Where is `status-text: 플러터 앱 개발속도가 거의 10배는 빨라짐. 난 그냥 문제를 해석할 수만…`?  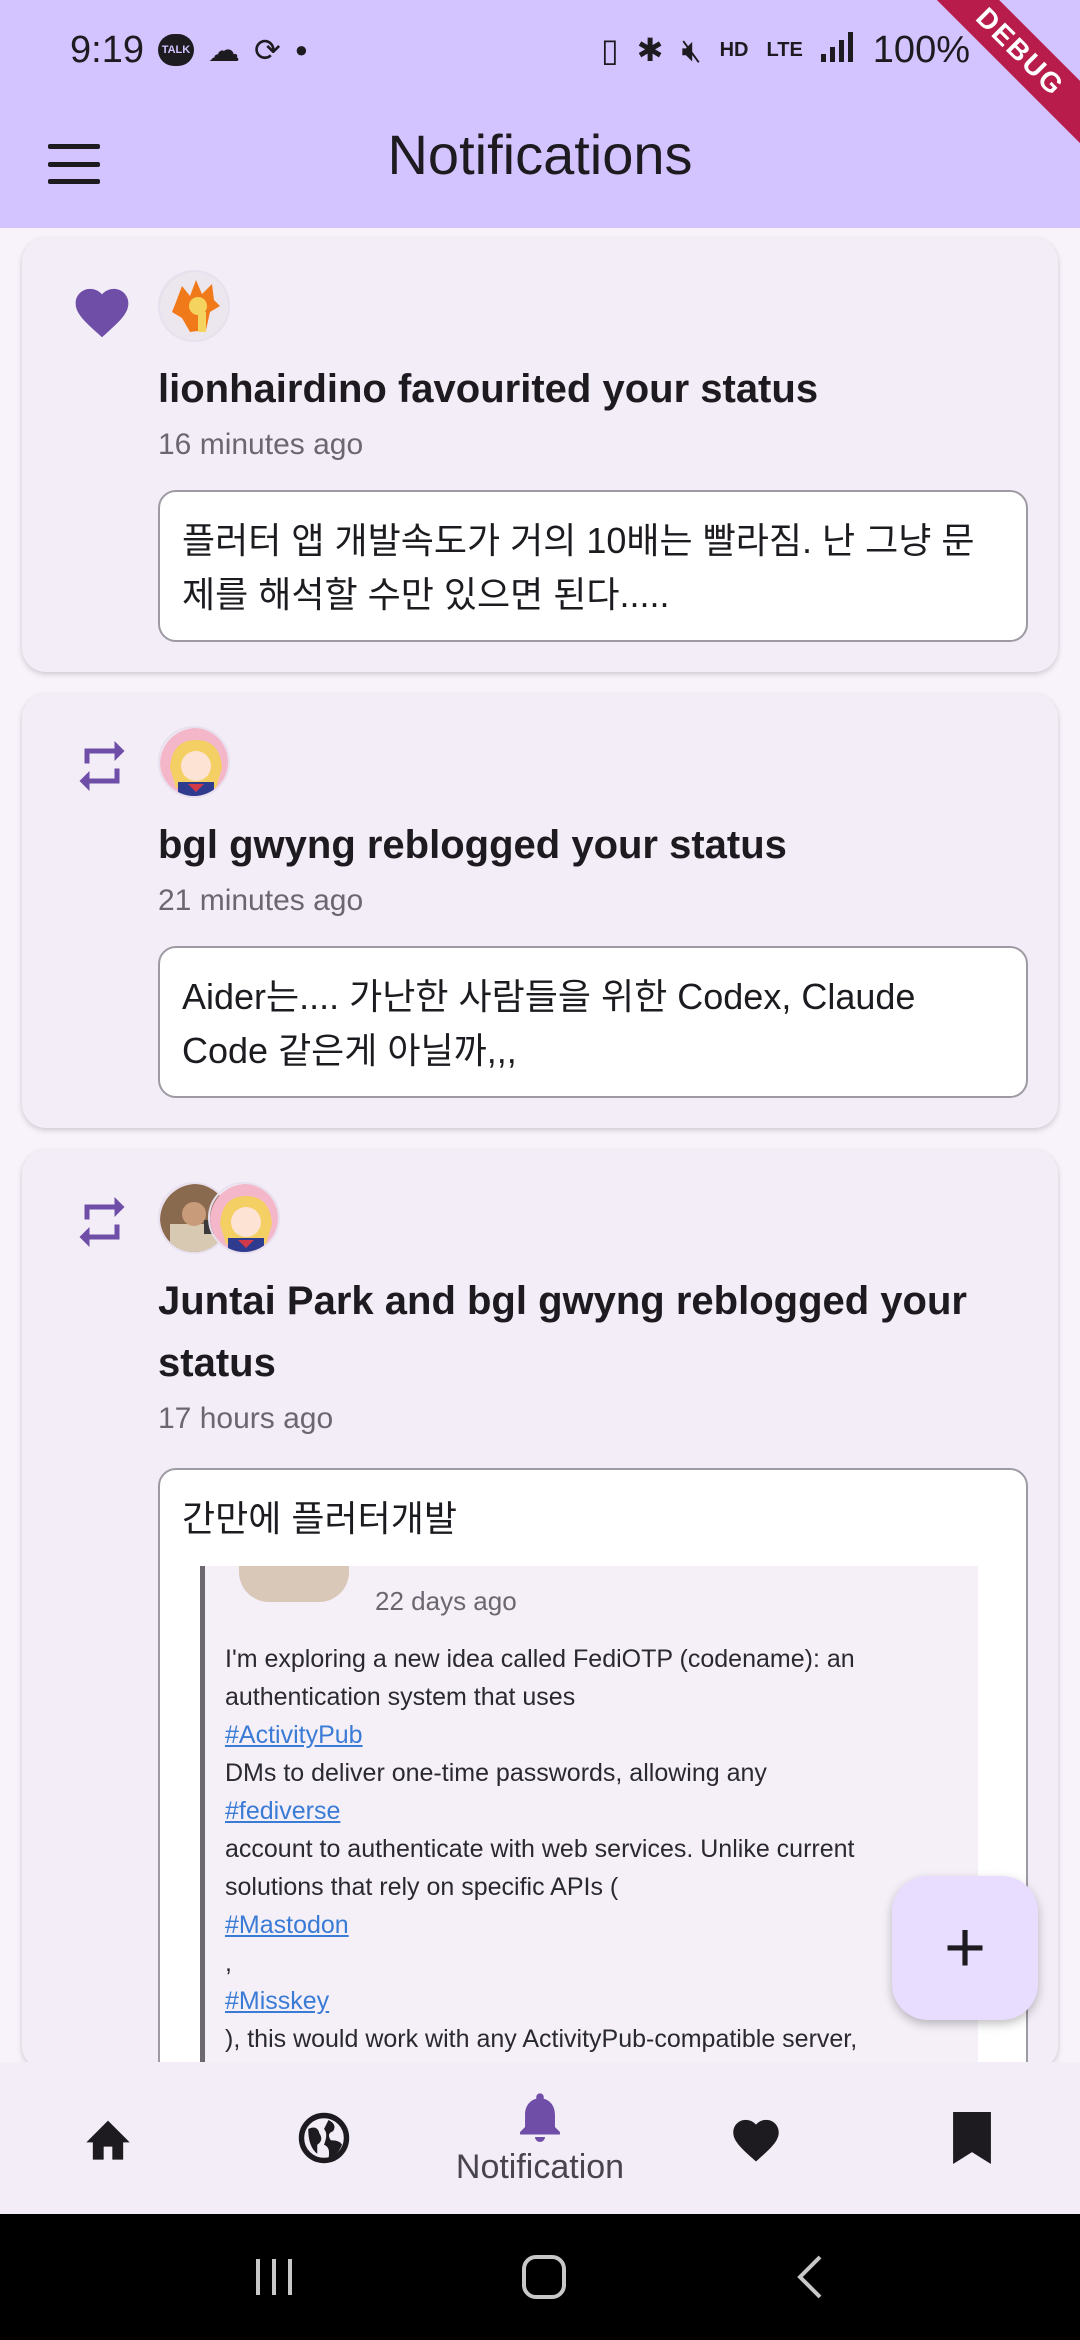 status-text: 플러터 앱 개발속도가 거의 10배는 빨라짐. 난 그냥 문제를 해석할 수만… is located at coordinates (578, 567).